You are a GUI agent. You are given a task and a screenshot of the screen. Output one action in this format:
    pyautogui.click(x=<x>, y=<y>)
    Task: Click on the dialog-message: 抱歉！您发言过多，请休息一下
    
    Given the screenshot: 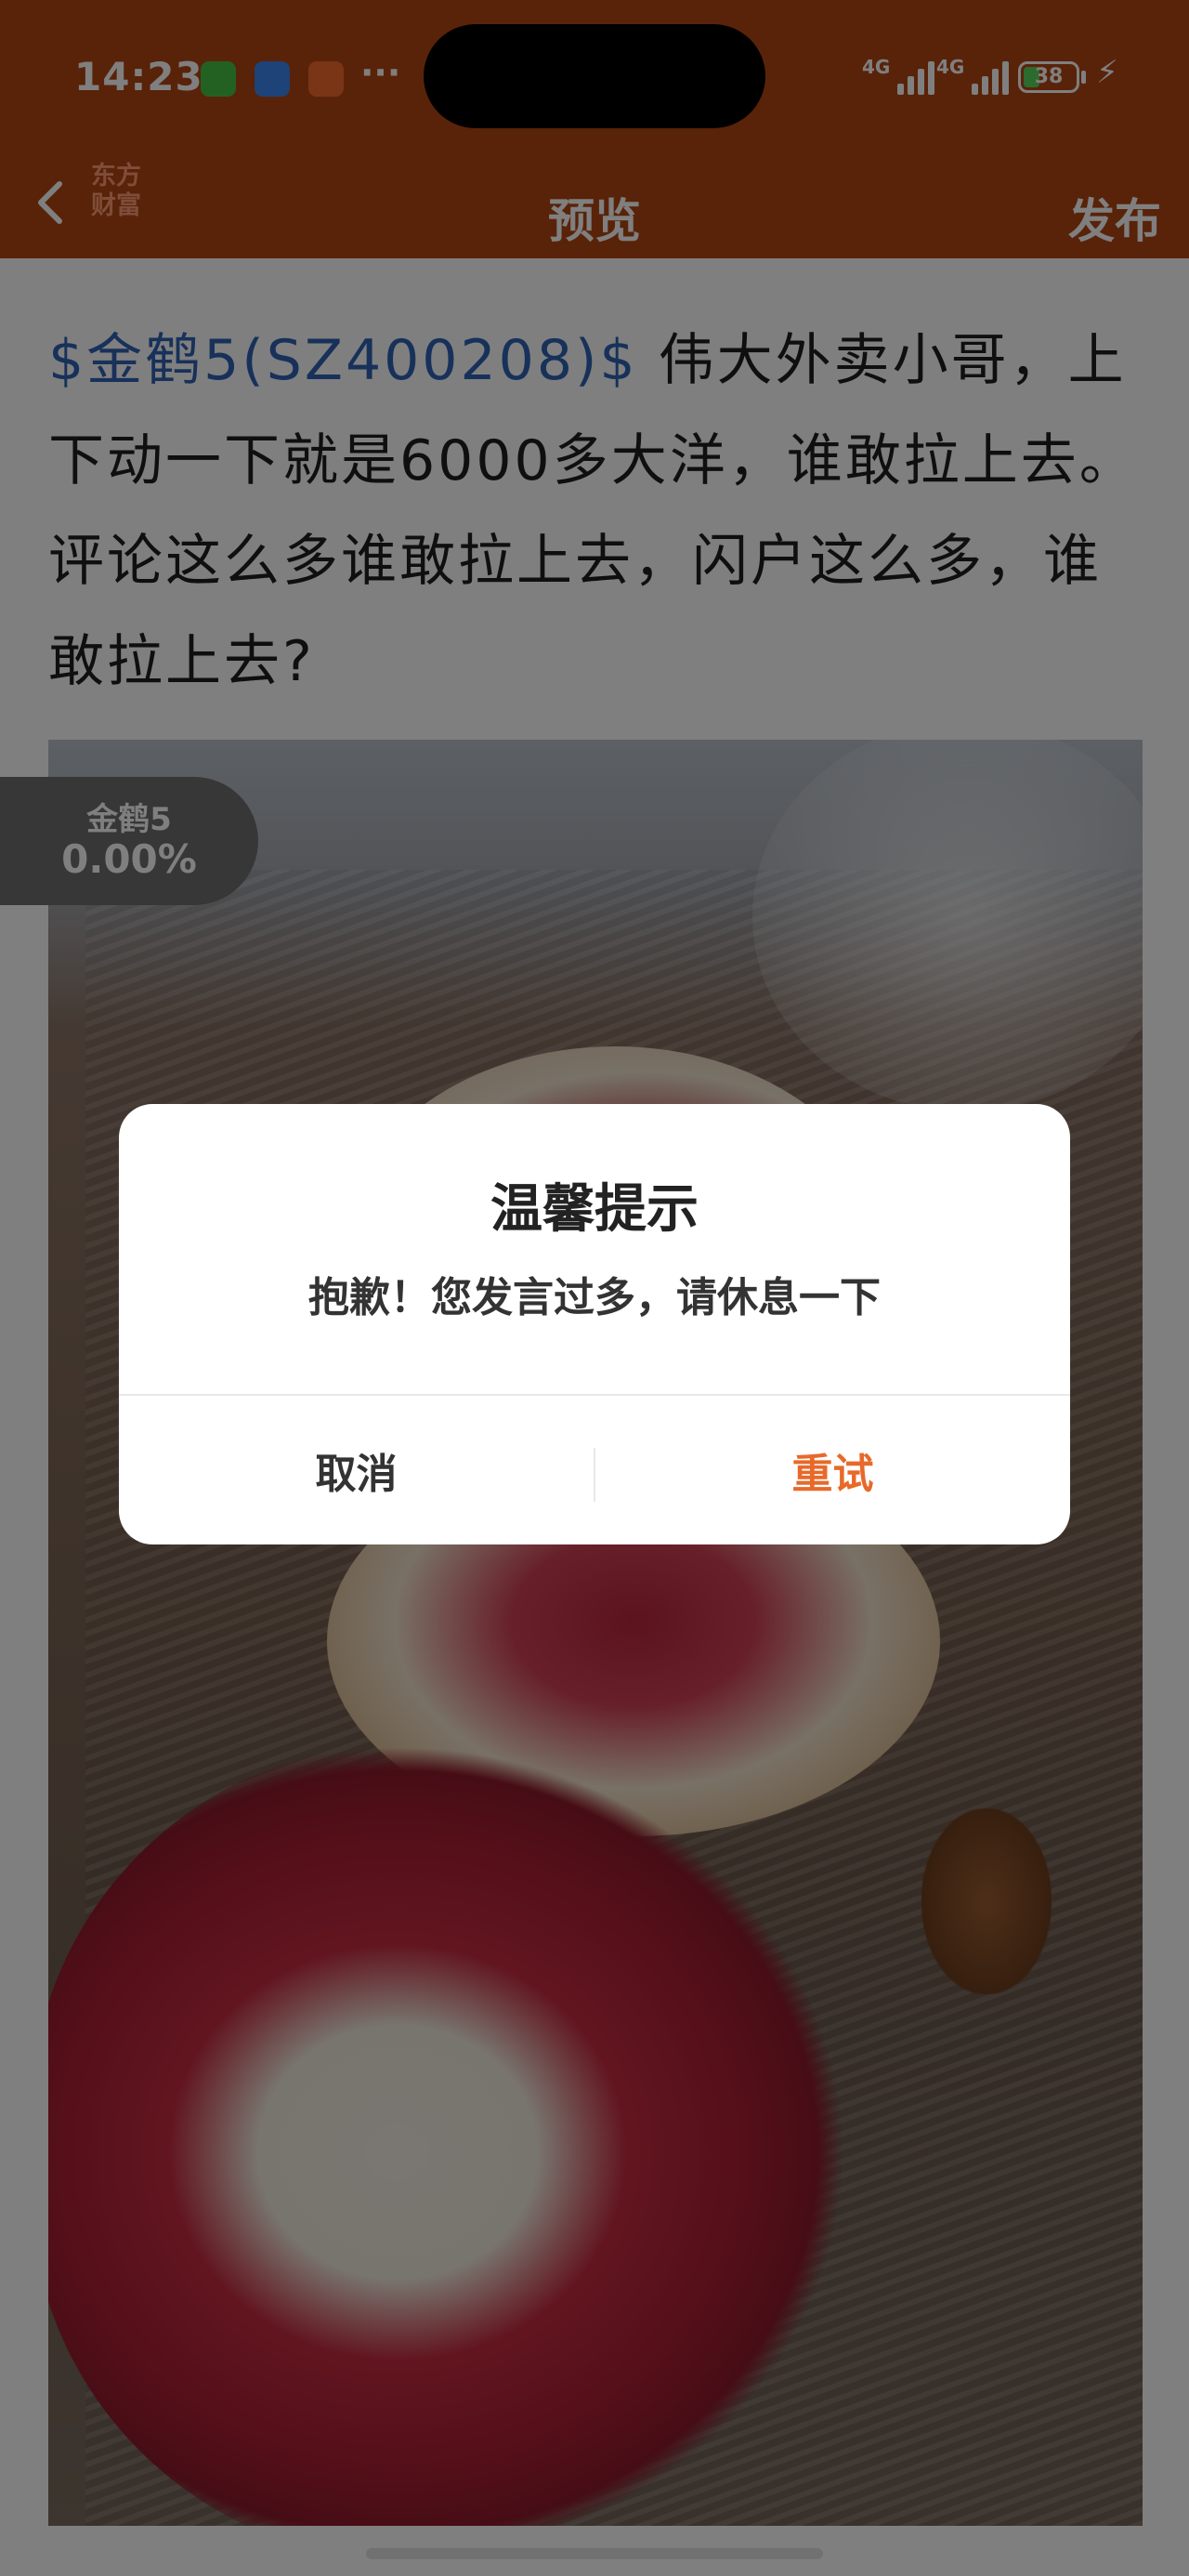 What is the action you would take?
    pyautogui.click(x=594, y=1297)
    